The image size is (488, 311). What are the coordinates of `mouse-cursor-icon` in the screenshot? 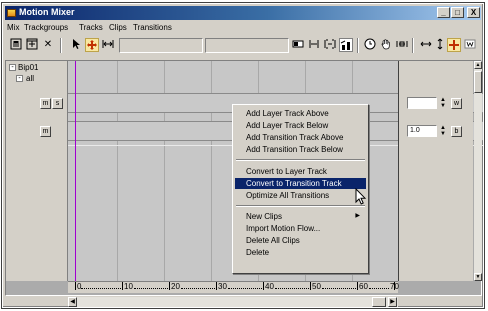 It's located at (361, 196).